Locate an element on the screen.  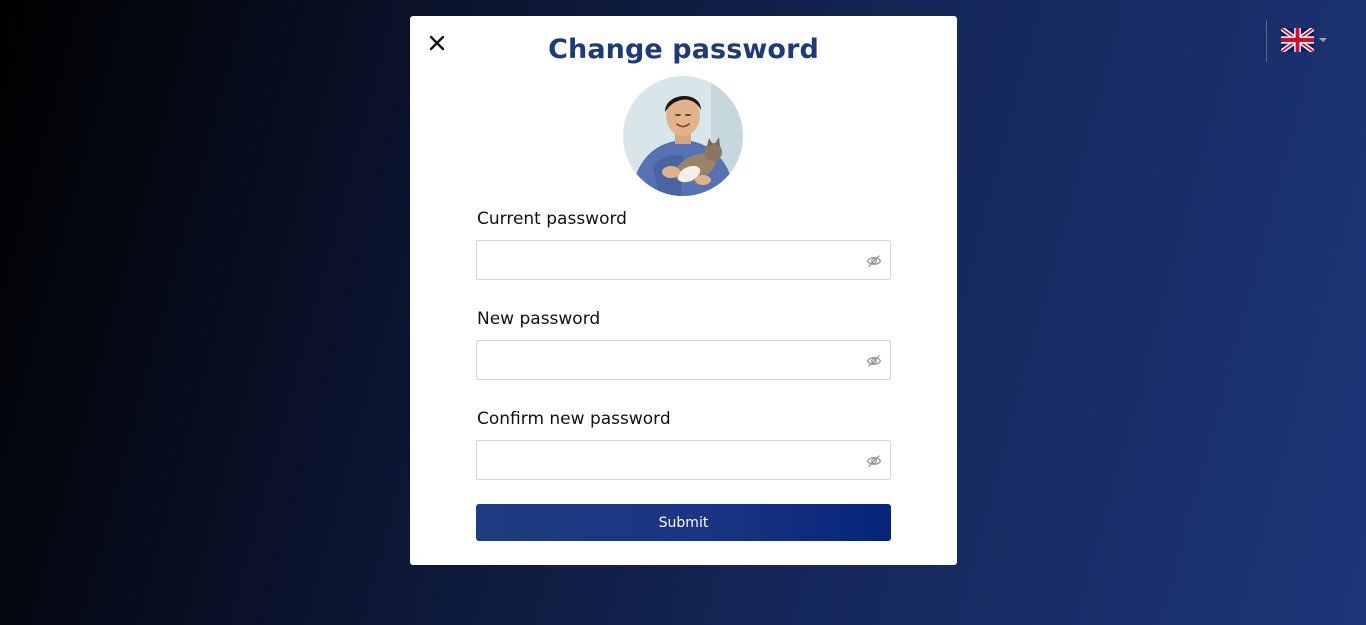
new-password-label: New password is located at coordinates (539, 319).